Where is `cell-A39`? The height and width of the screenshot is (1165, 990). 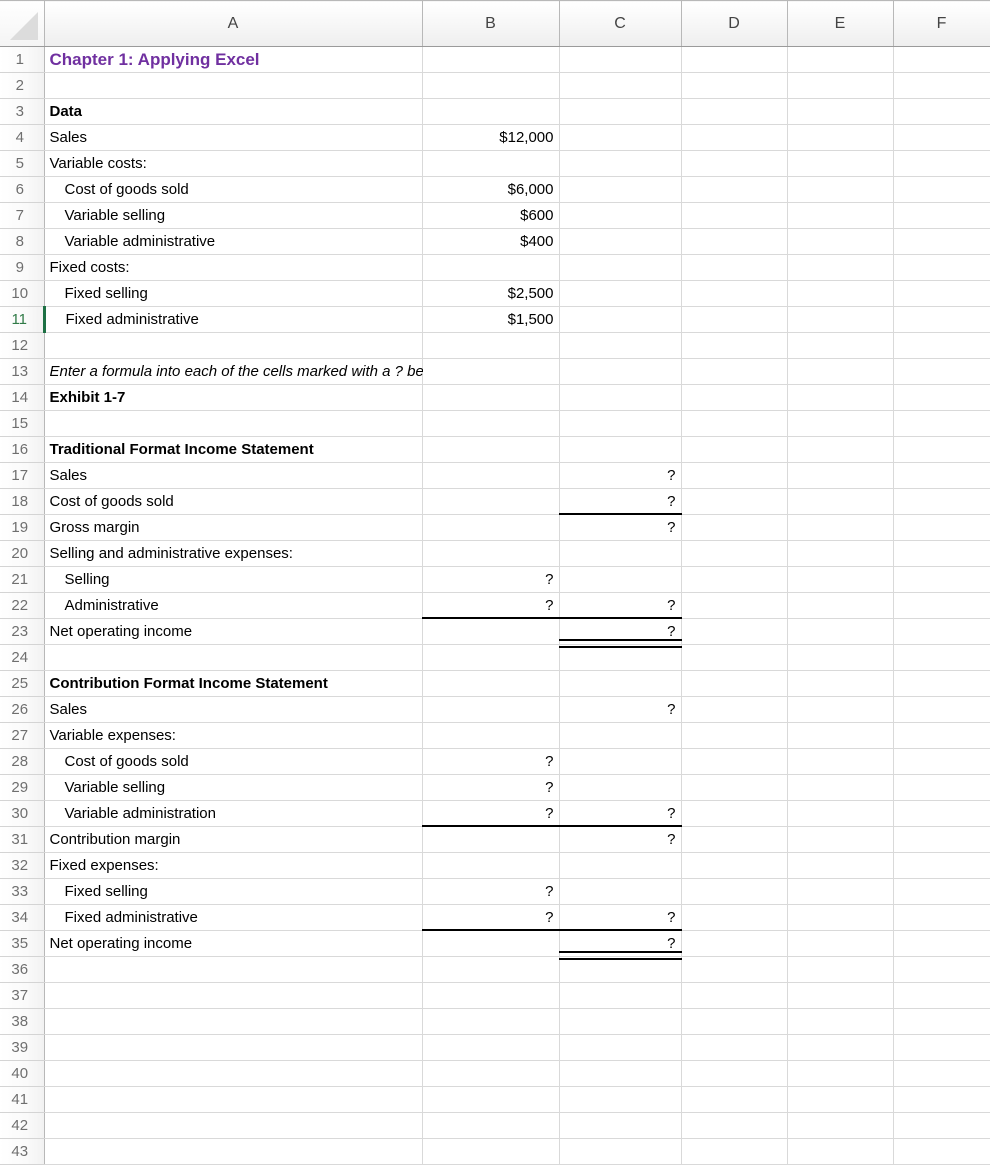
cell-A39 is located at coordinates (233, 1047).